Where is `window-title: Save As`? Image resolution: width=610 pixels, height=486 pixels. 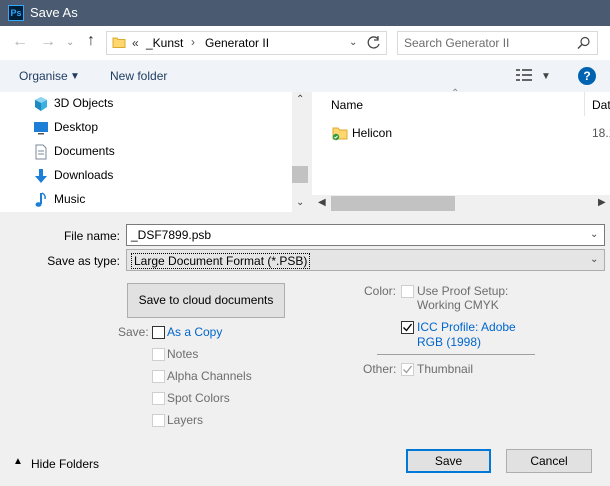
window-title: Save As is located at coordinates (54, 12).